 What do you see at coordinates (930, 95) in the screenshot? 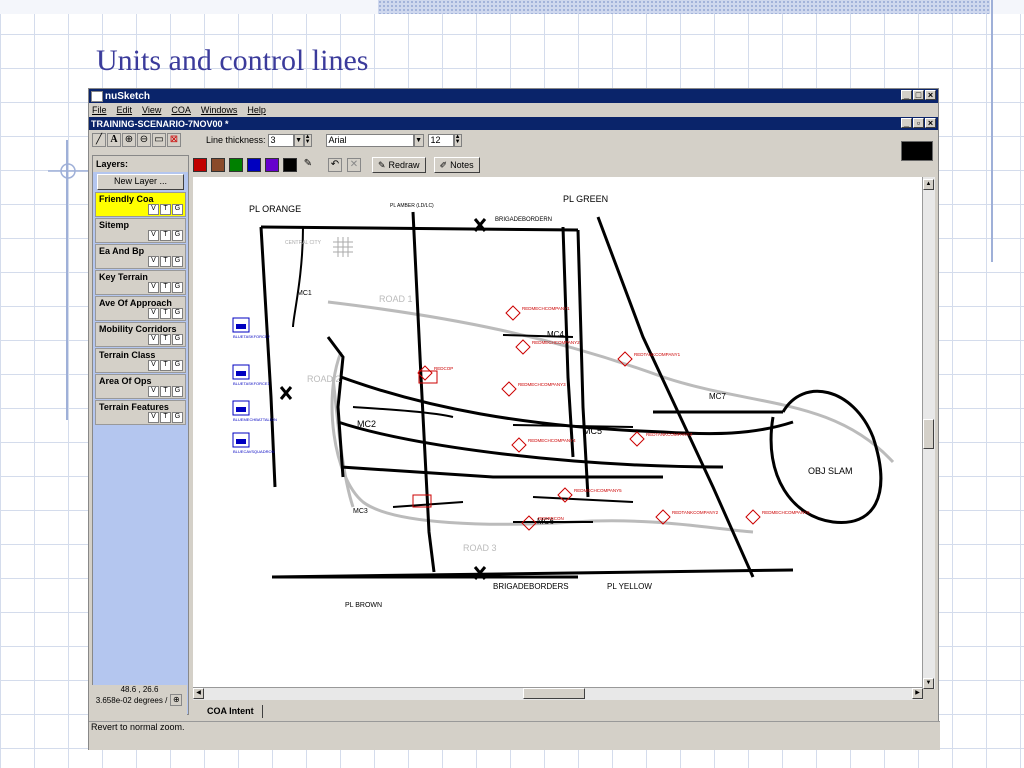
I see `close-button: ×` at bounding box center [930, 95].